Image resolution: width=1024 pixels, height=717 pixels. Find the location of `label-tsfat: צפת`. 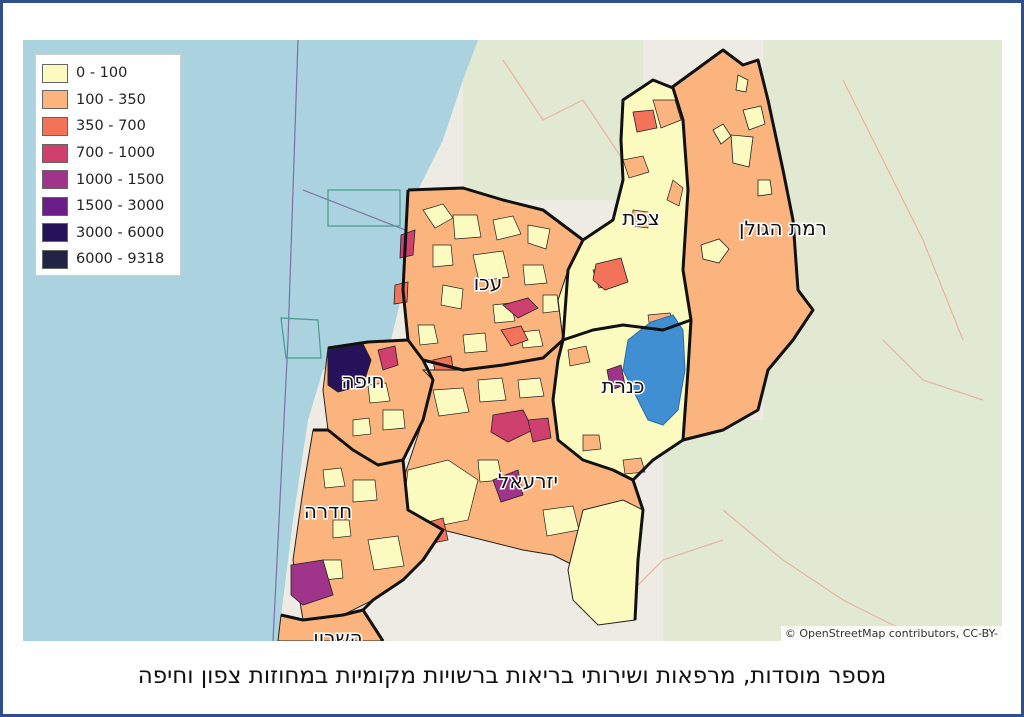

label-tsfat: צפת is located at coordinates (641, 218).